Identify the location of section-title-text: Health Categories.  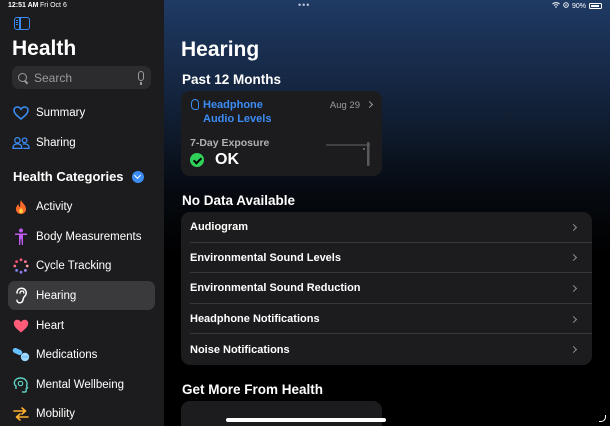
(68, 176).